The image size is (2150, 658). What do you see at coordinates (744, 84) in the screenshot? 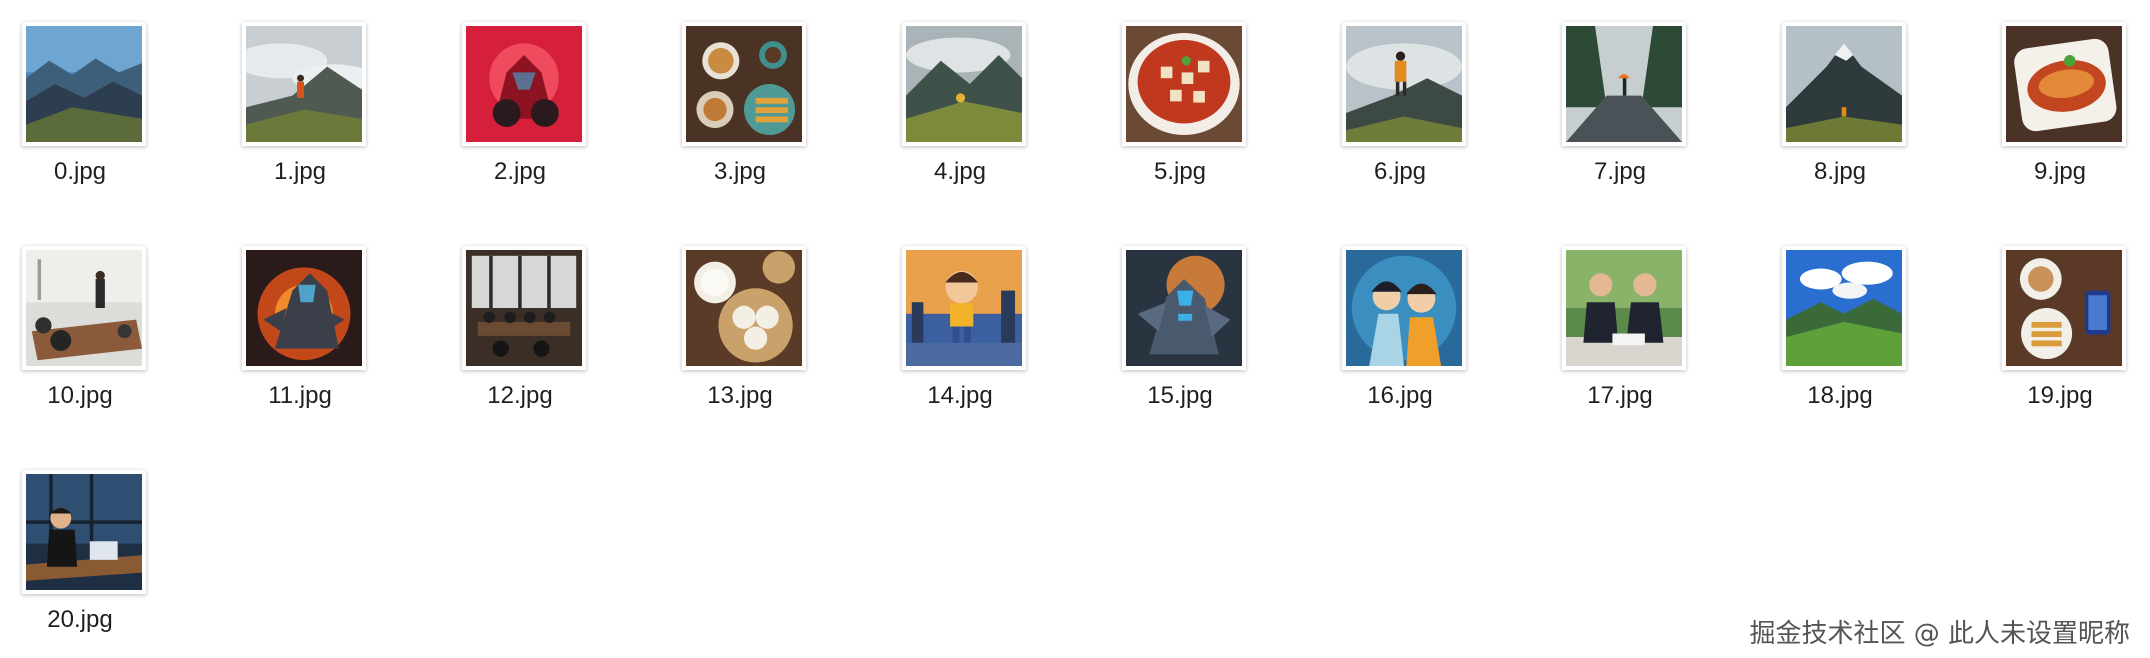
I see `breakfast-table-icon` at bounding box center [744, 84].